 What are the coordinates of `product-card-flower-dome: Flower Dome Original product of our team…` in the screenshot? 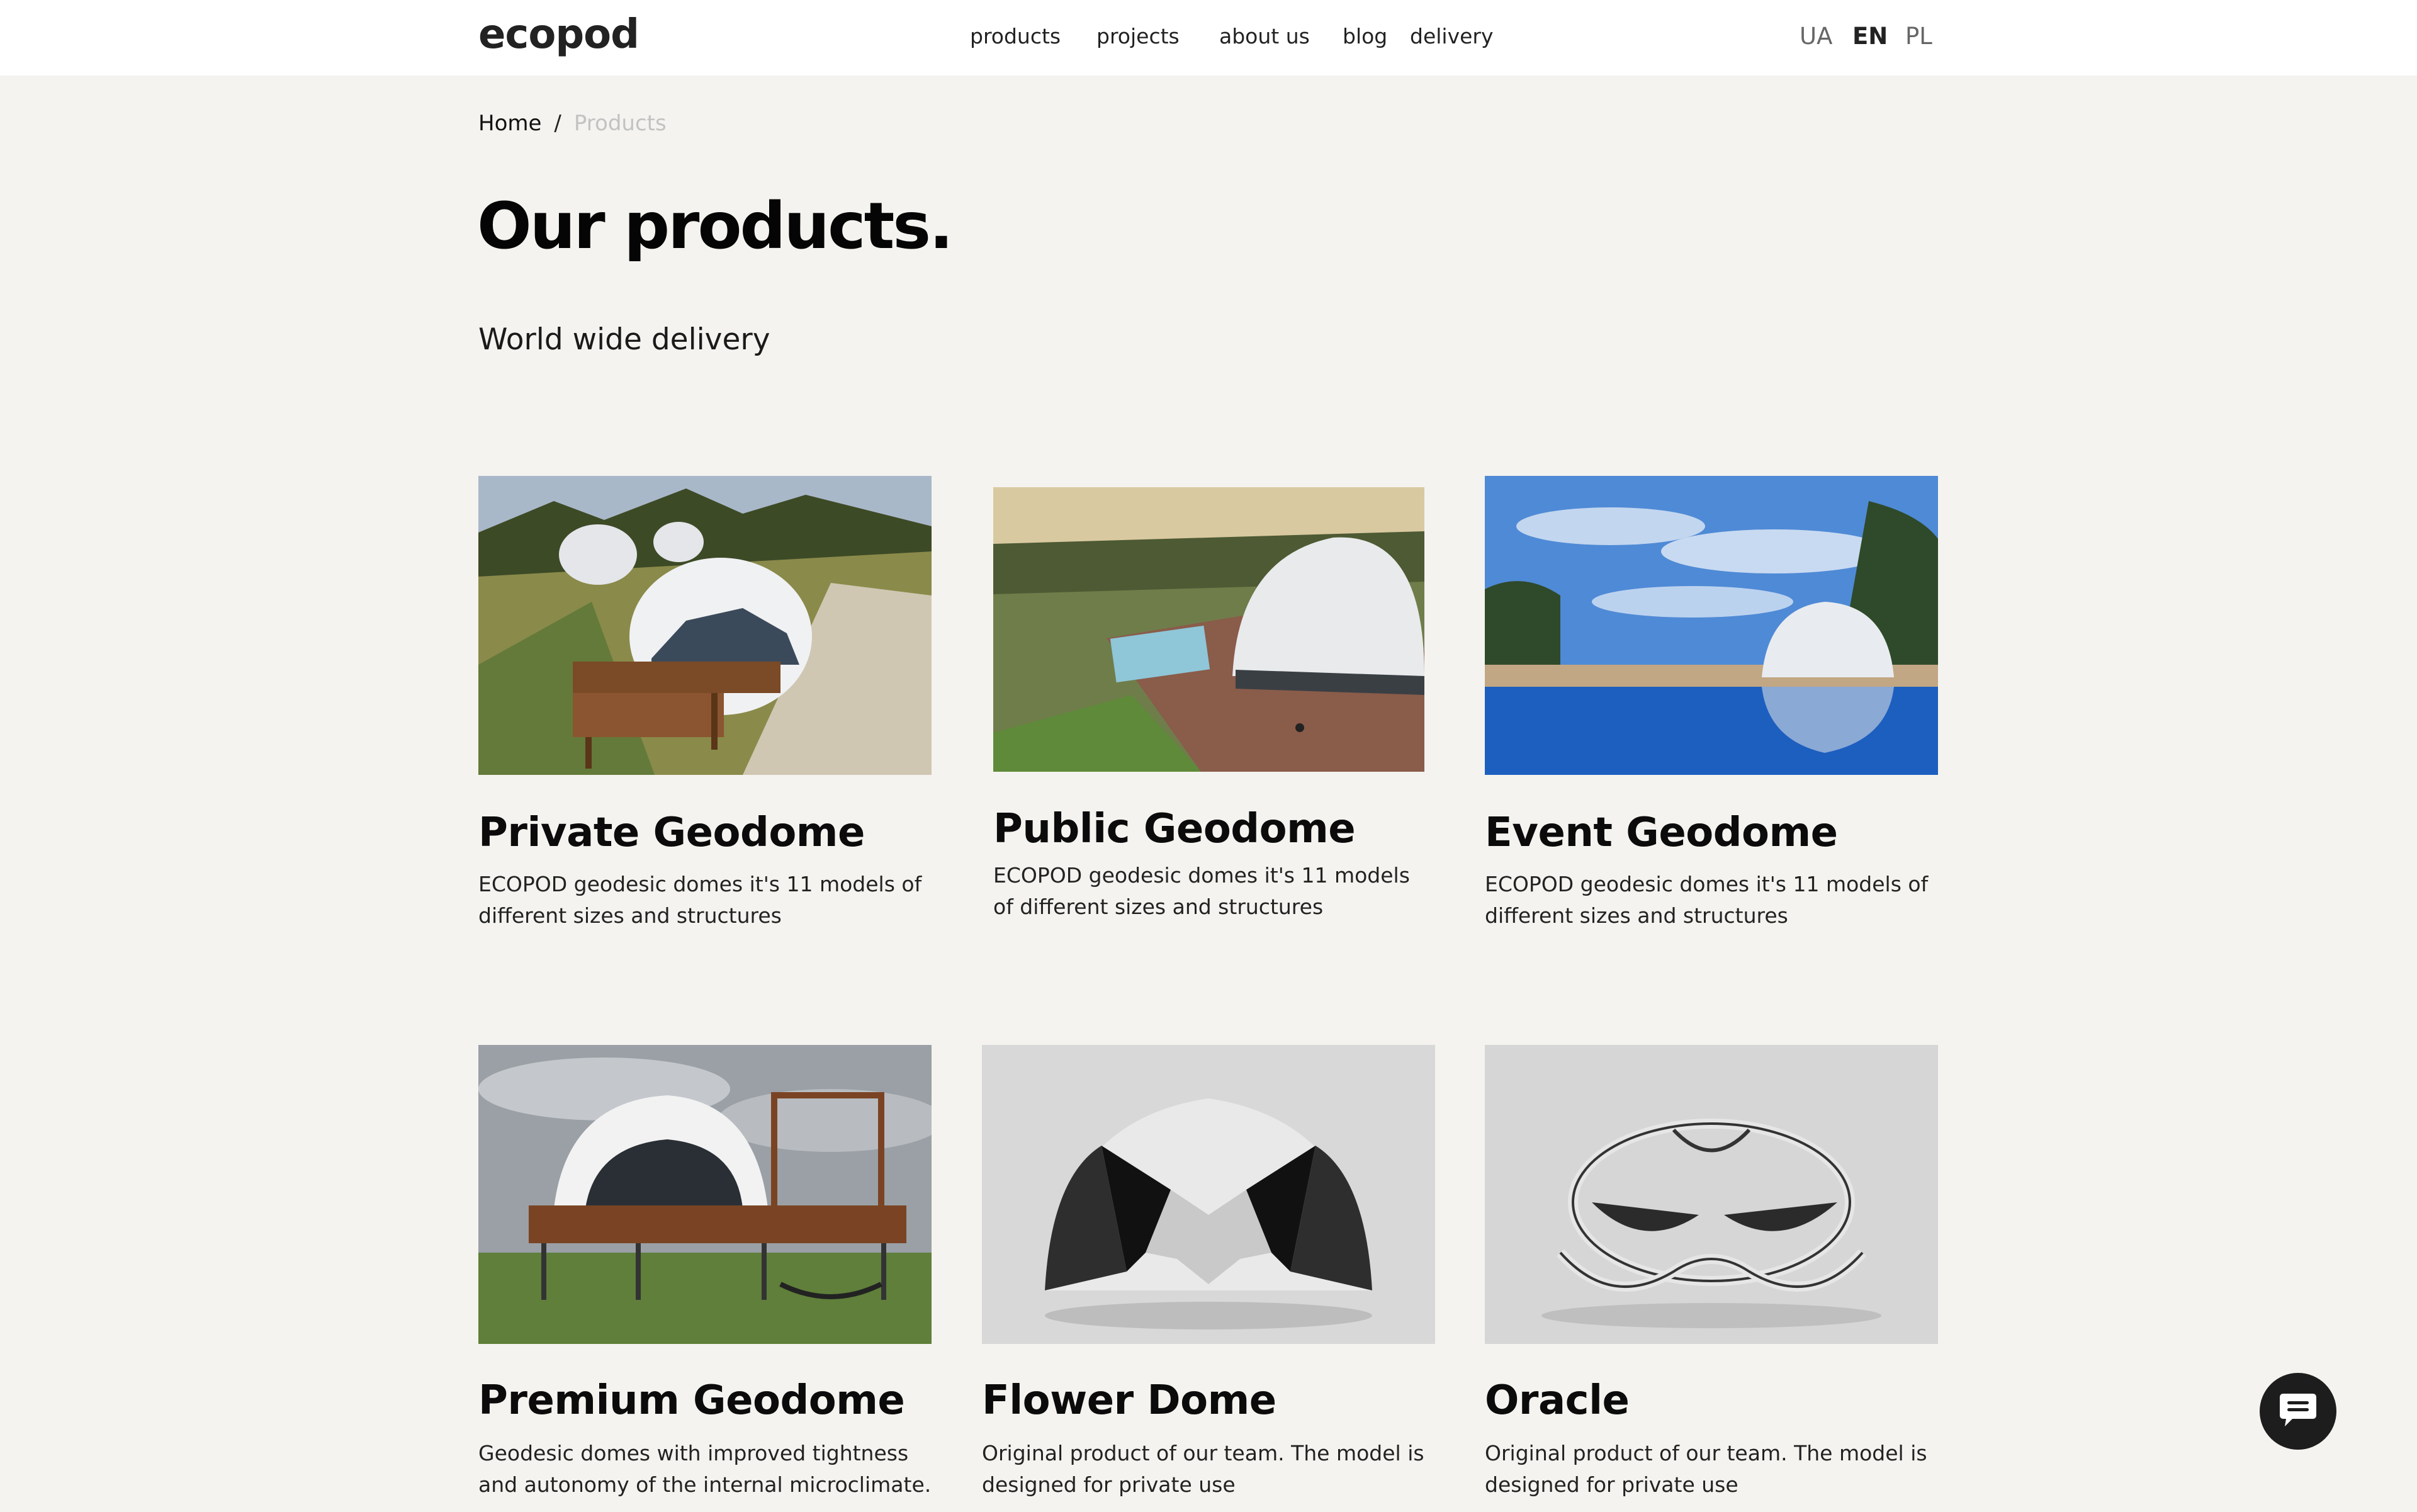 It's located at (1208, 1278).